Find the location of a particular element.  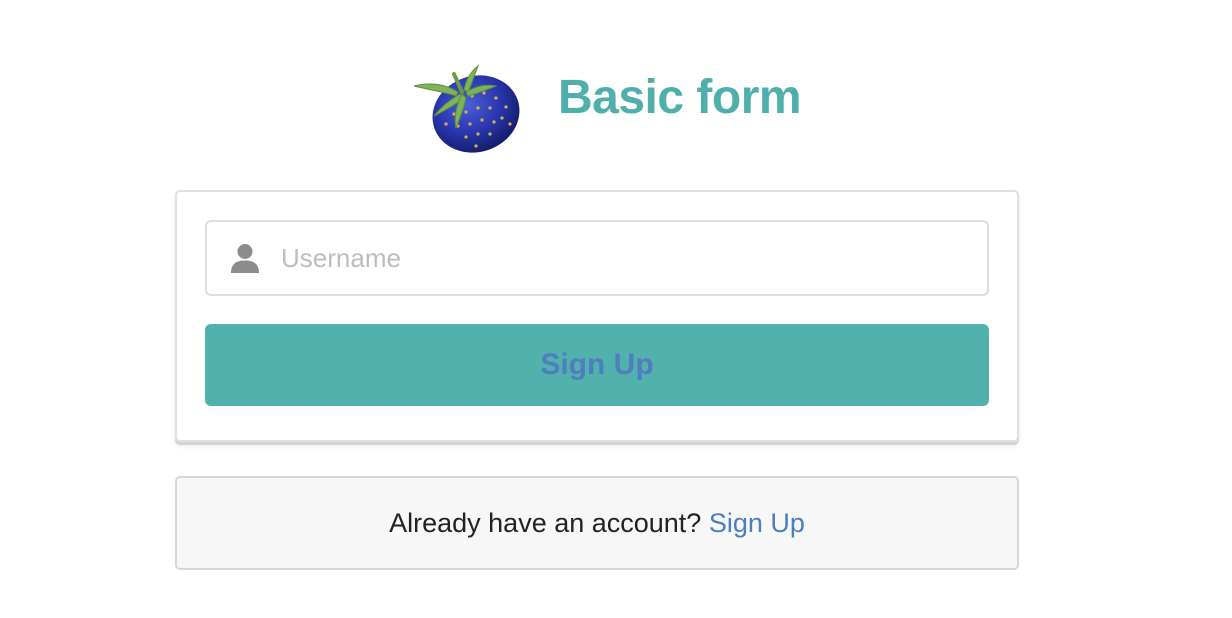

page-title: Basic form is located at coordinates (680, 97).